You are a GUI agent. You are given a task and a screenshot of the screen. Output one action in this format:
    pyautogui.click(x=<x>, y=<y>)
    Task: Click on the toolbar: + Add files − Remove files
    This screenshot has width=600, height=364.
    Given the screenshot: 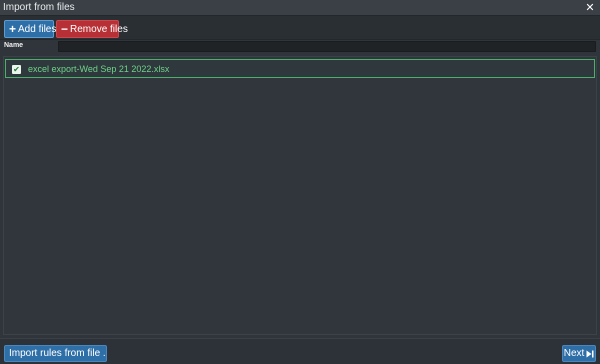 What is the action you would take?
    pyautogui.click(x=300, y=28)
    